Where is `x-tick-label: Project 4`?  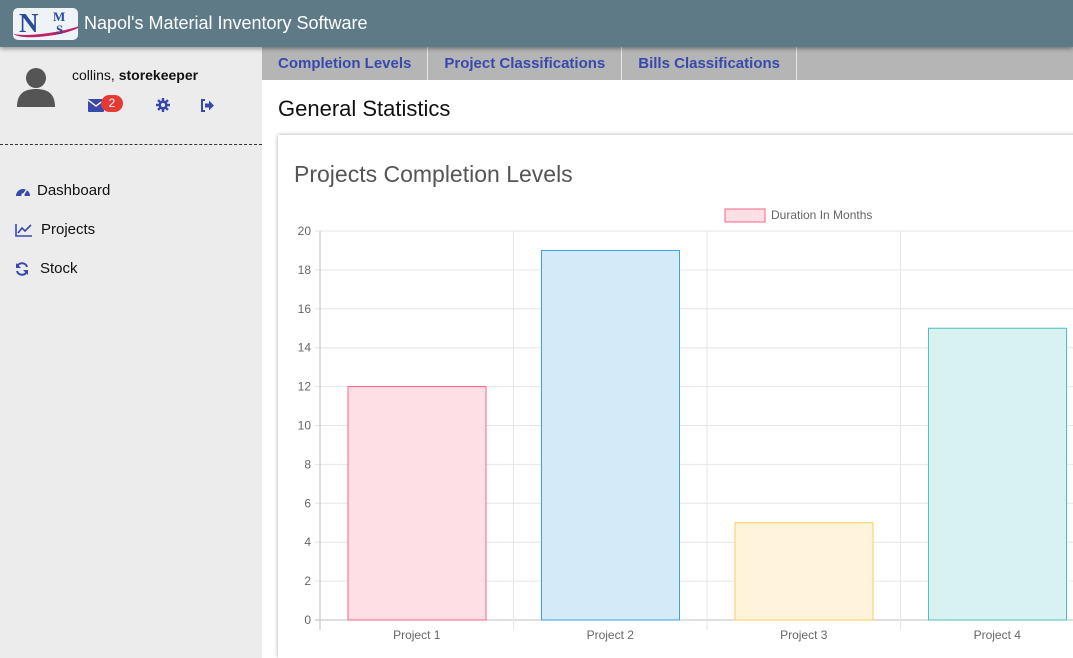
x-tick-label: Project 4 is located at coordinates (998, 635).